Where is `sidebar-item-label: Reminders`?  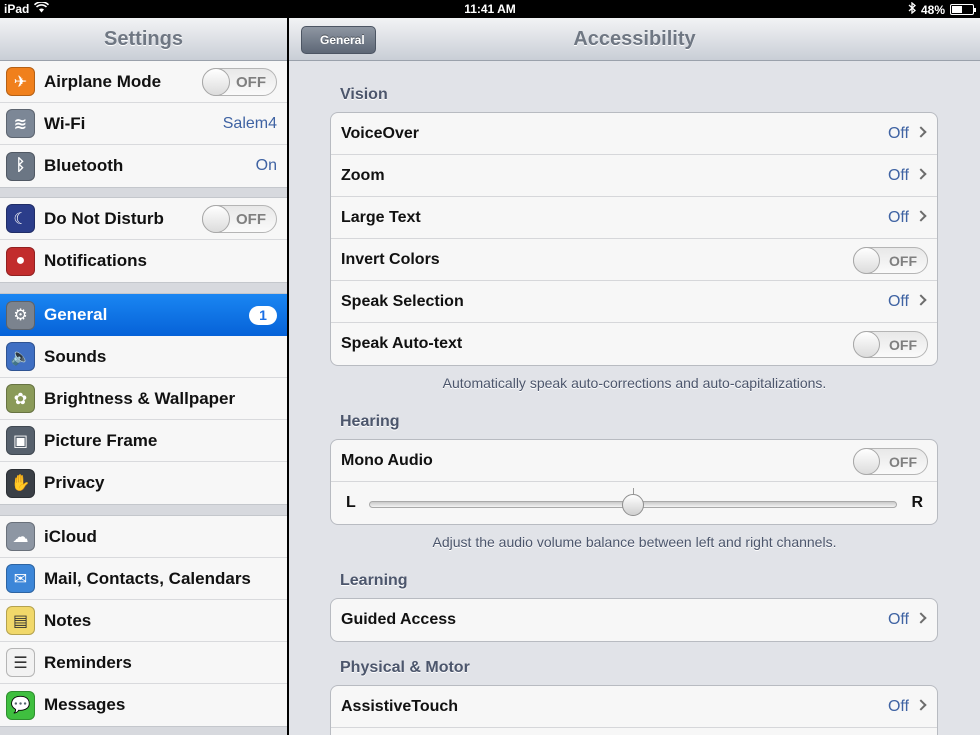
sidebar-item-label: Reminders is located at coordinates (88, 662).